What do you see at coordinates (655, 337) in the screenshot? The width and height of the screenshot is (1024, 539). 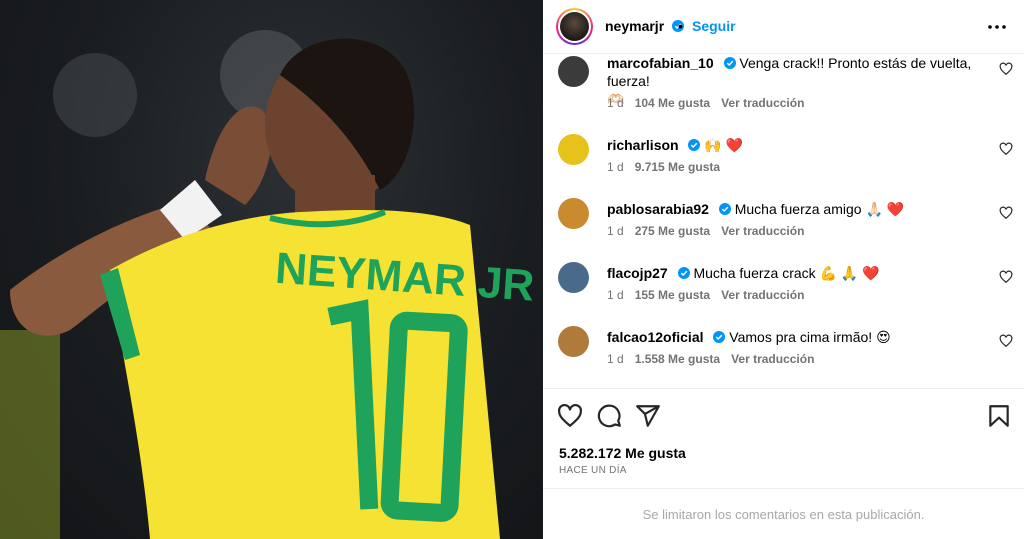 I see `commenter-username: falcao12oficial` at bounding box center [655, 337].